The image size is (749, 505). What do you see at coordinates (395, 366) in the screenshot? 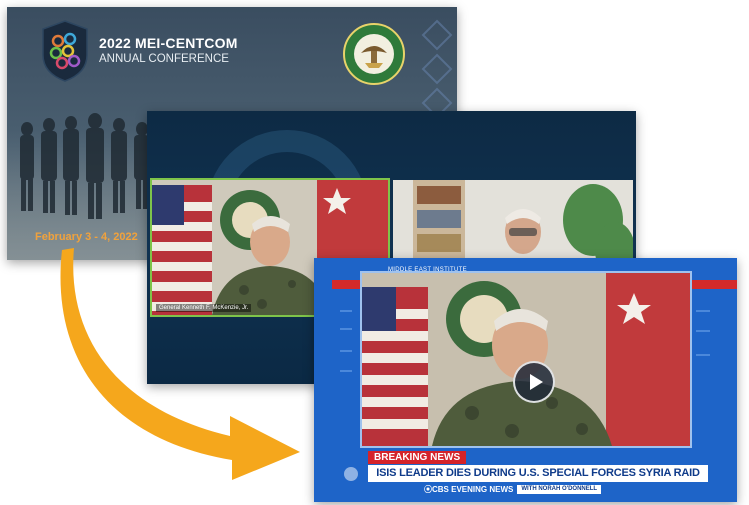
I see `us-flag` at bounding box center [395, 366].